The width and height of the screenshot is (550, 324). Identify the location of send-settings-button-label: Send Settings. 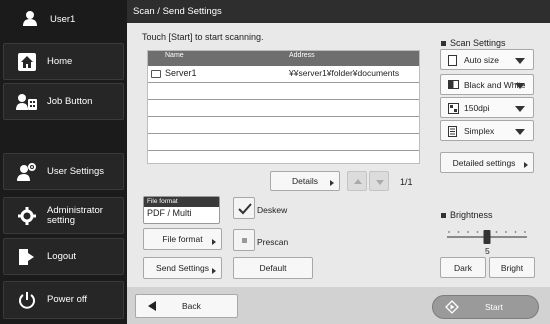
(182, 268).